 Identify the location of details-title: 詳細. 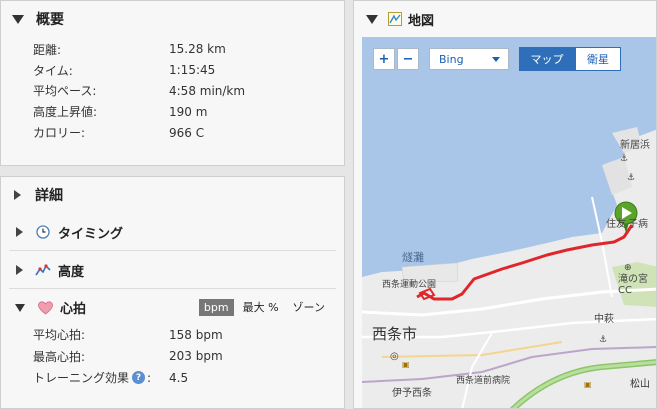
(49, 196).